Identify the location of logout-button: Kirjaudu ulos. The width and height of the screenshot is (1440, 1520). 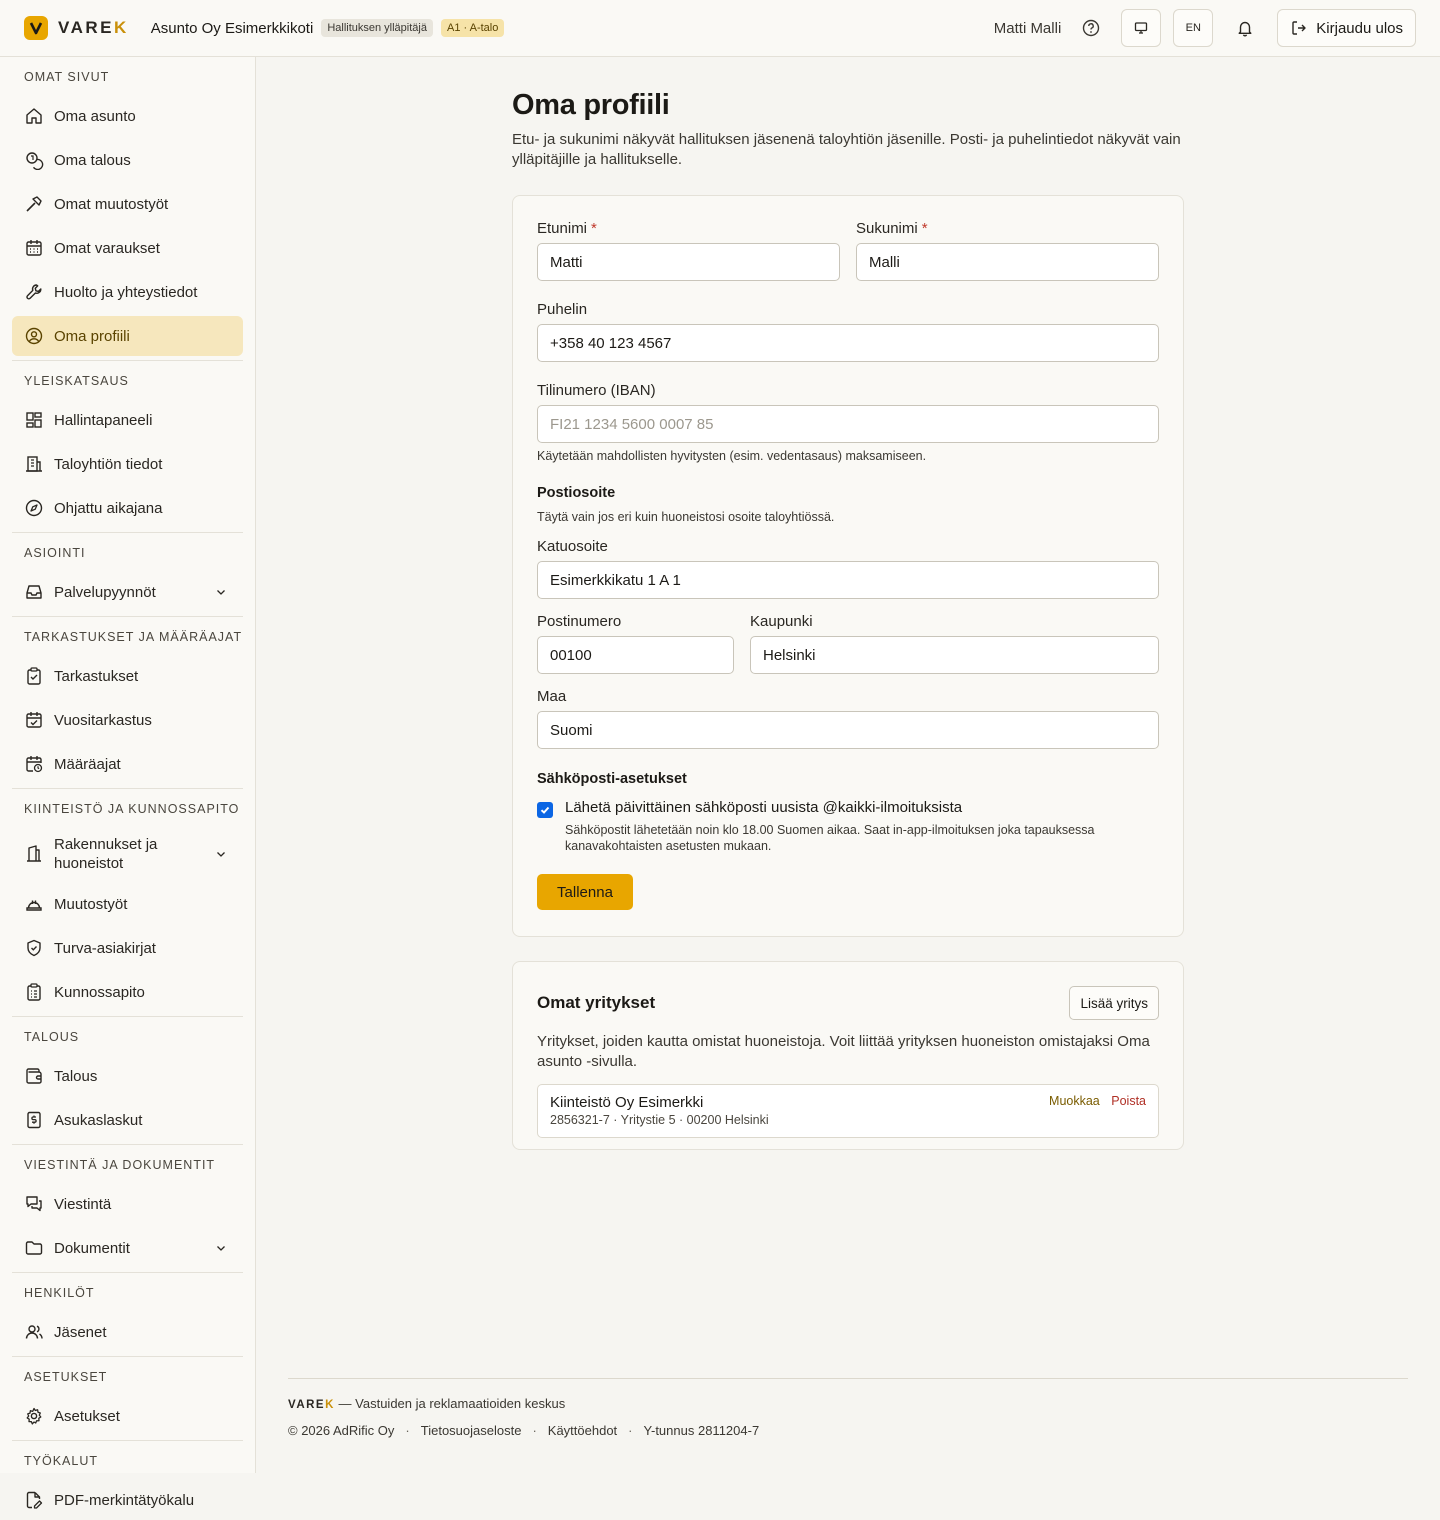
(1346, 28).